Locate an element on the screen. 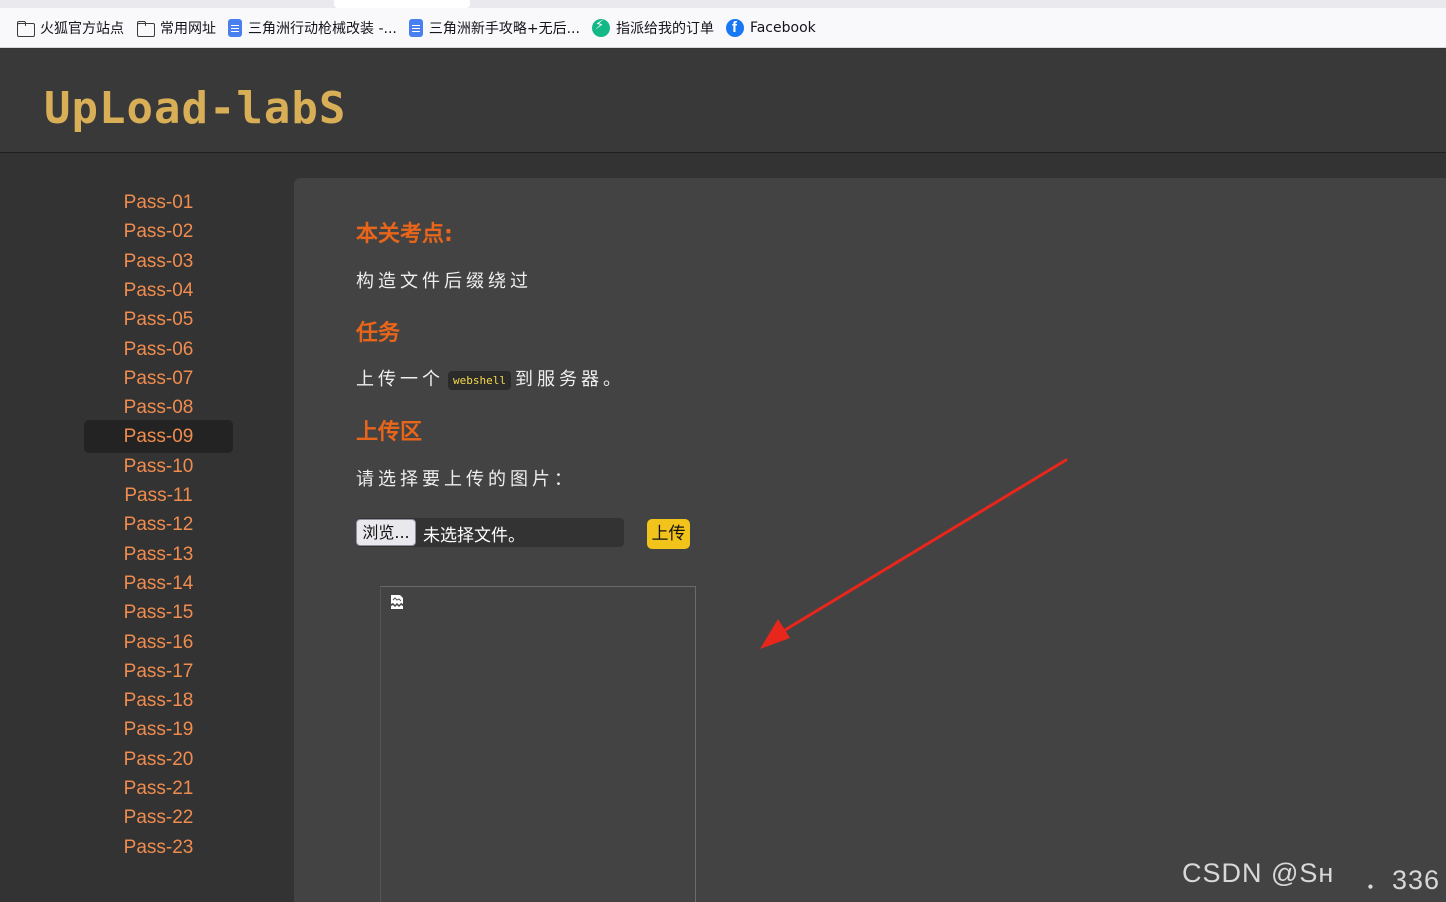  key-points-text: 构造文件后缀绕过 is located at coordinates (444, 281).